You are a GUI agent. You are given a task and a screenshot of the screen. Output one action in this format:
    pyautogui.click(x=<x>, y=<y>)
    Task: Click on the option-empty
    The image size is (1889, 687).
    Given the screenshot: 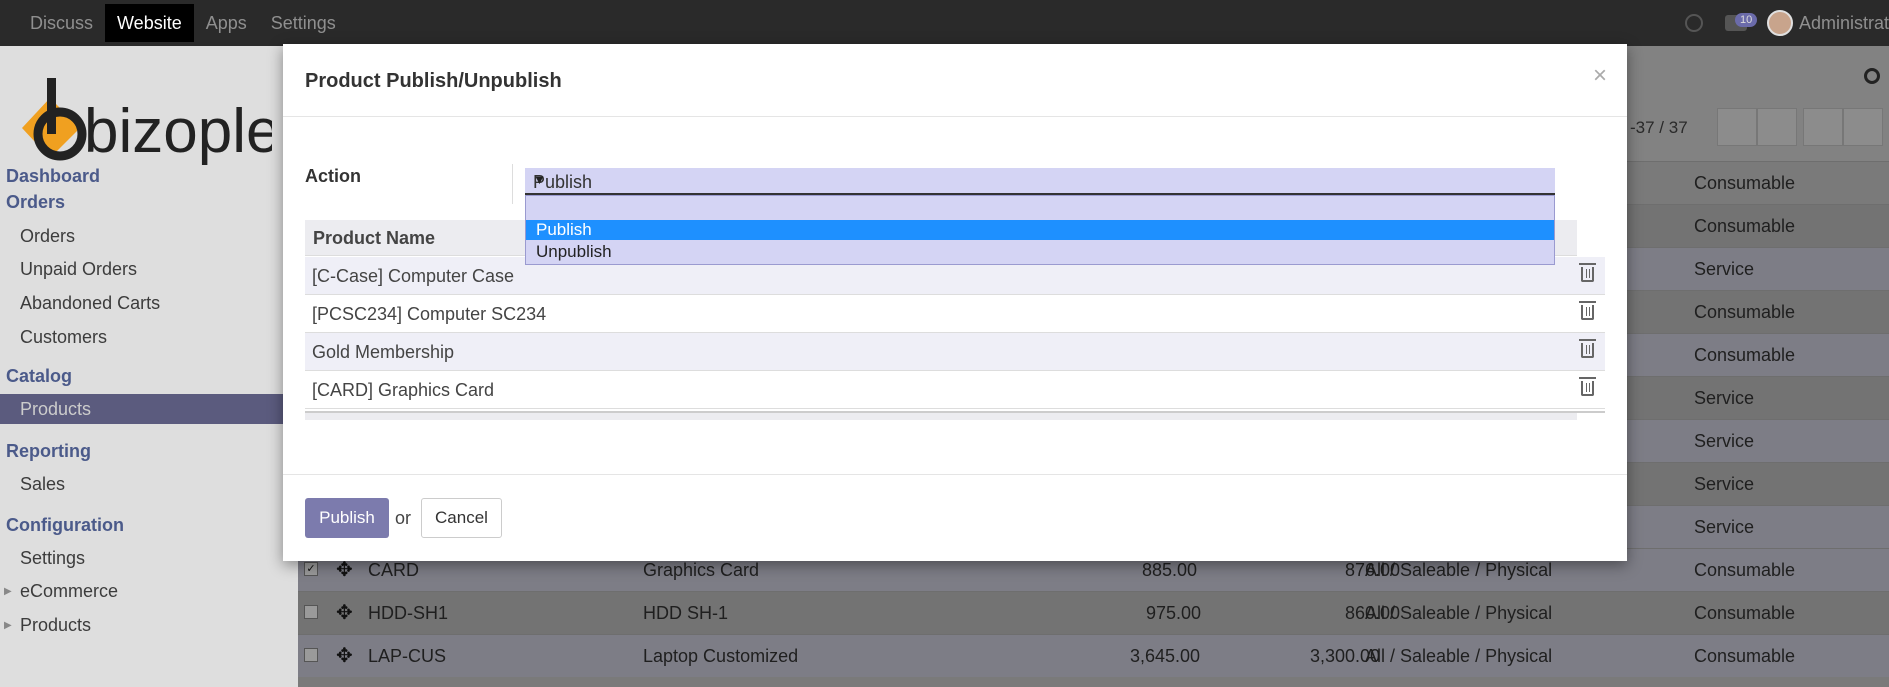 What is the action you would take?
    pyautogui.click(x=1040, y=208)
    